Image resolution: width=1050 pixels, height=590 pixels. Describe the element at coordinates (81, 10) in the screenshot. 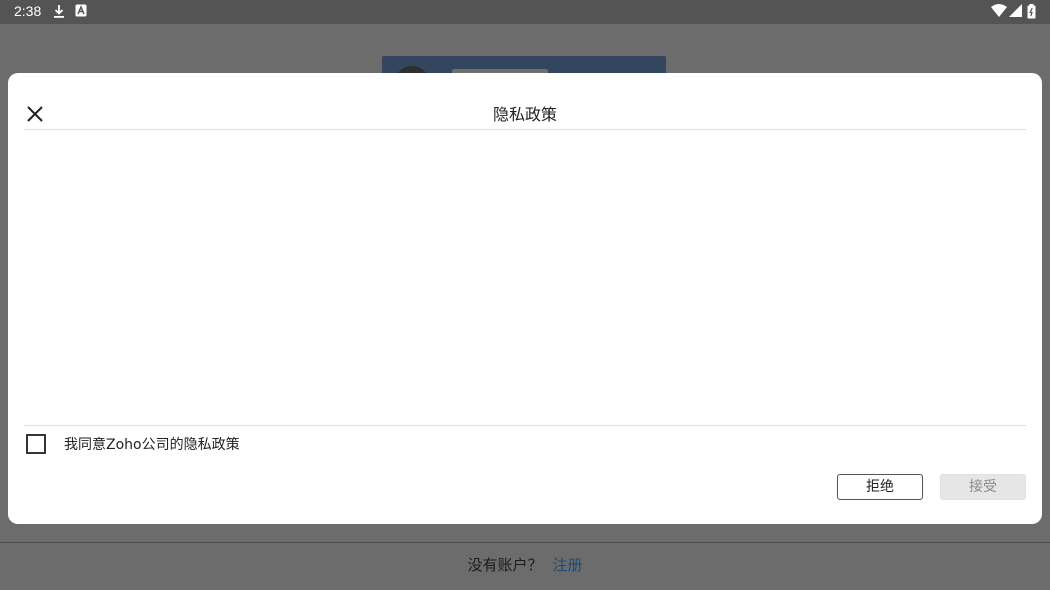

I see `app-a-icon` at that location.